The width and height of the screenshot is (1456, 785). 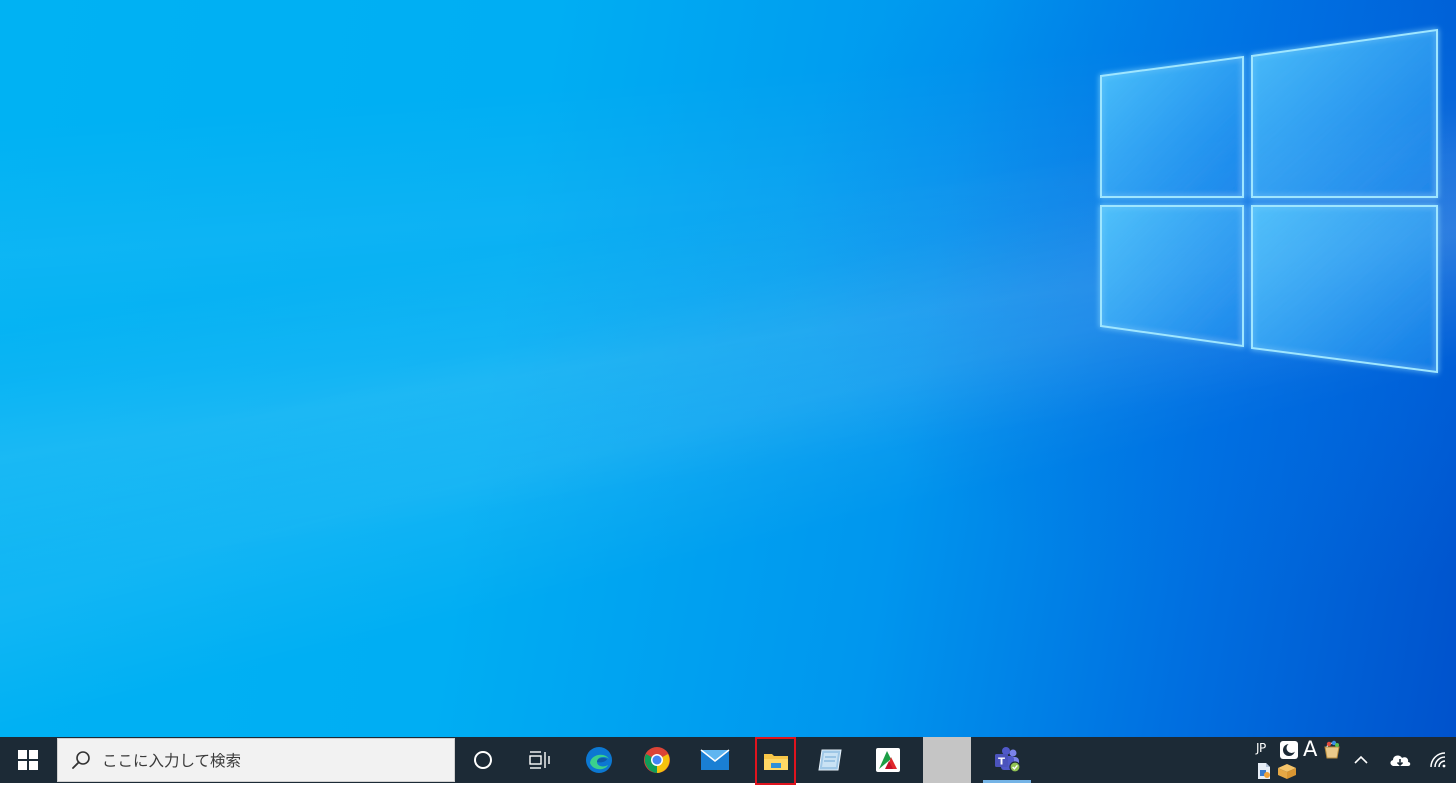 I want to click on mail-icon, so click(x=715, y=759).